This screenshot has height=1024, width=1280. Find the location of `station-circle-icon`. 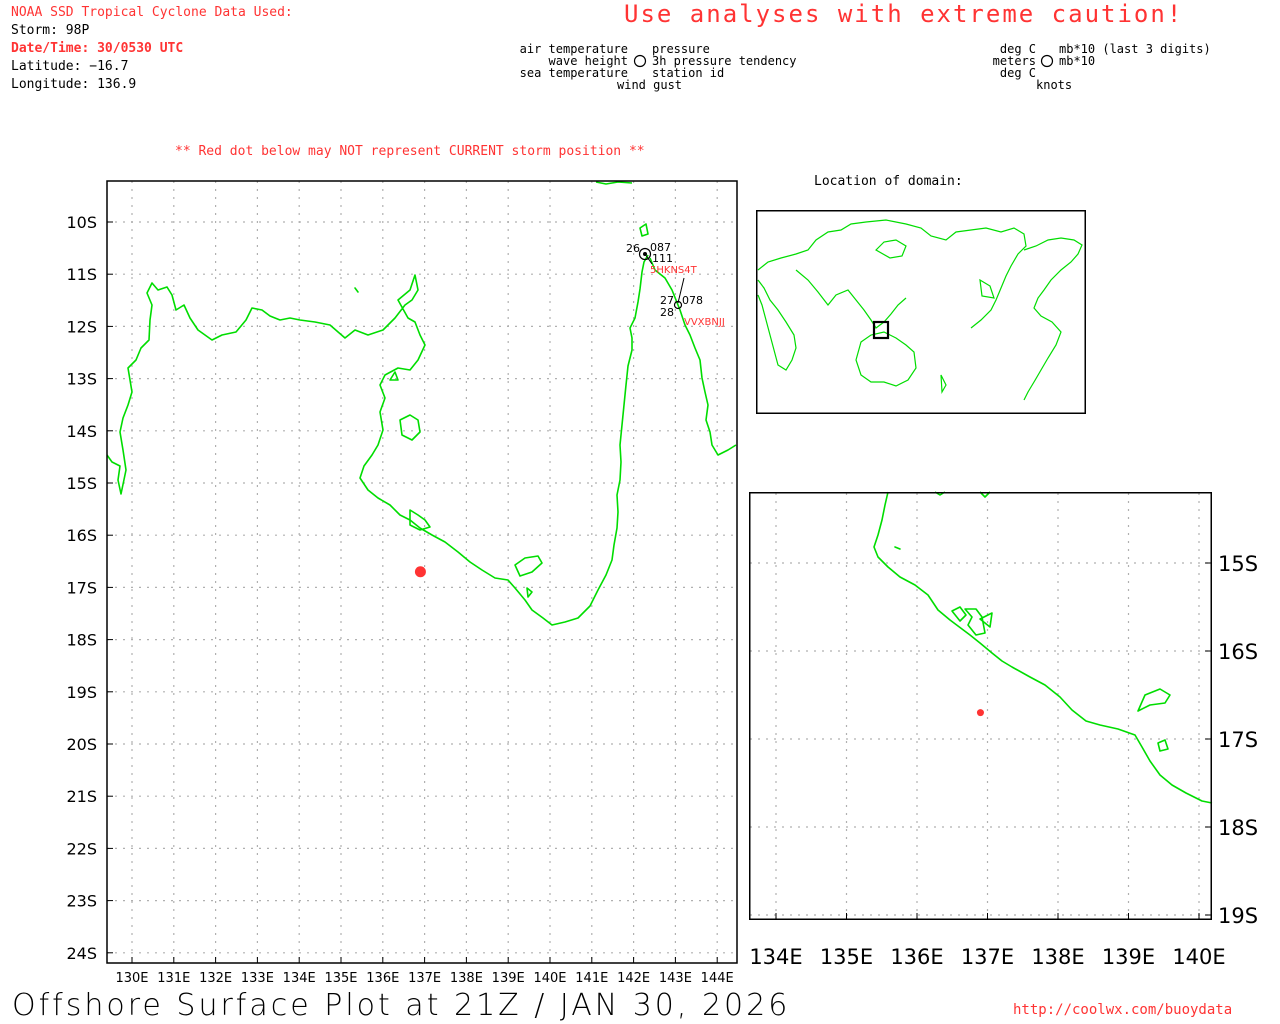

station-circle-icon is located at coordinates (1047, 61).